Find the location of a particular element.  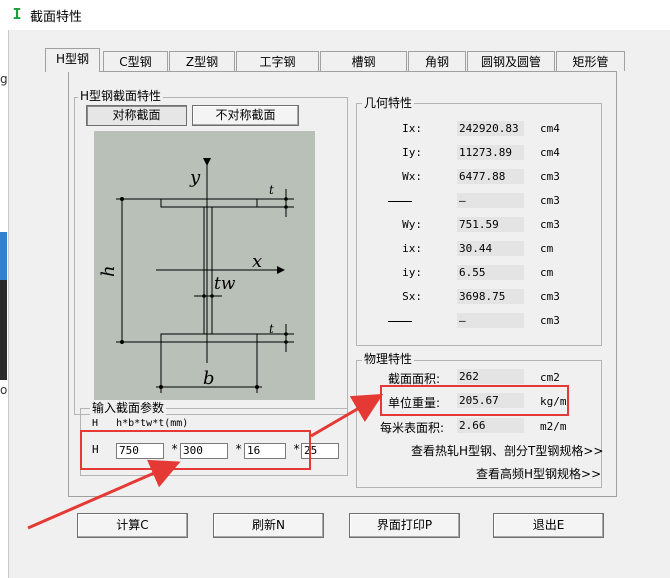

red-arrow-to-inputs is located at coordinates (104, 494).